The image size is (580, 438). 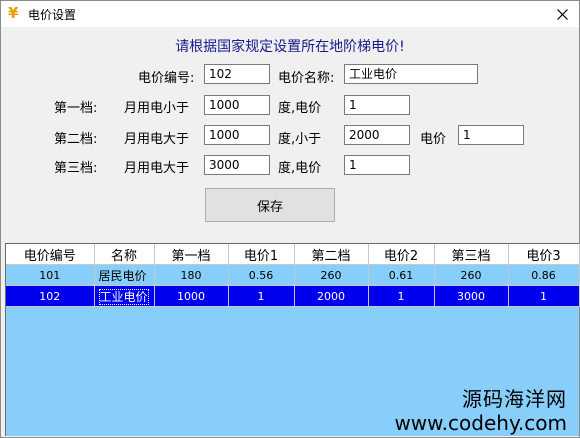 I want to click on table-cell: 102, so click(x=50, y=296).